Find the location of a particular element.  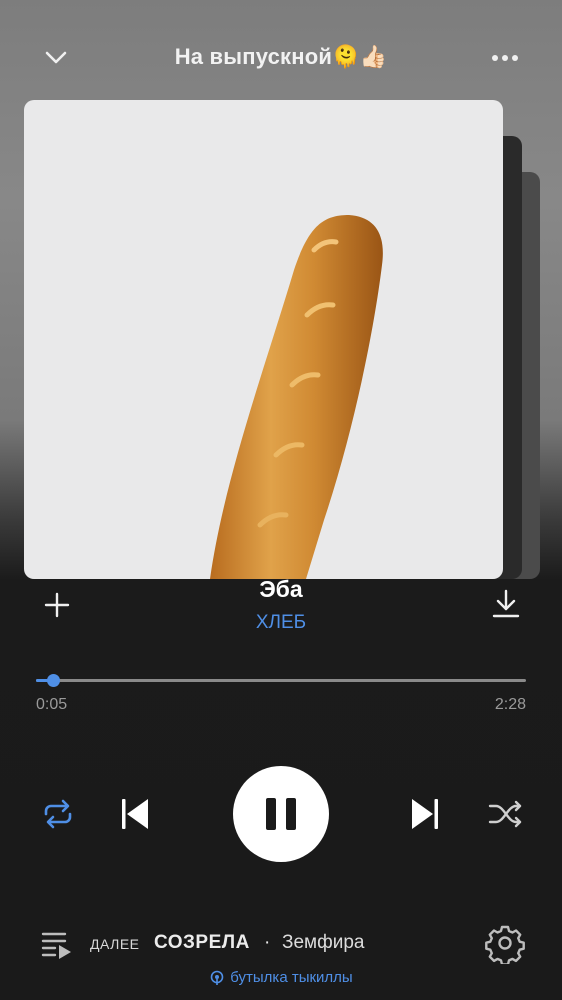

elapsed-time: 0:05 is located at coordinates (52, 704).